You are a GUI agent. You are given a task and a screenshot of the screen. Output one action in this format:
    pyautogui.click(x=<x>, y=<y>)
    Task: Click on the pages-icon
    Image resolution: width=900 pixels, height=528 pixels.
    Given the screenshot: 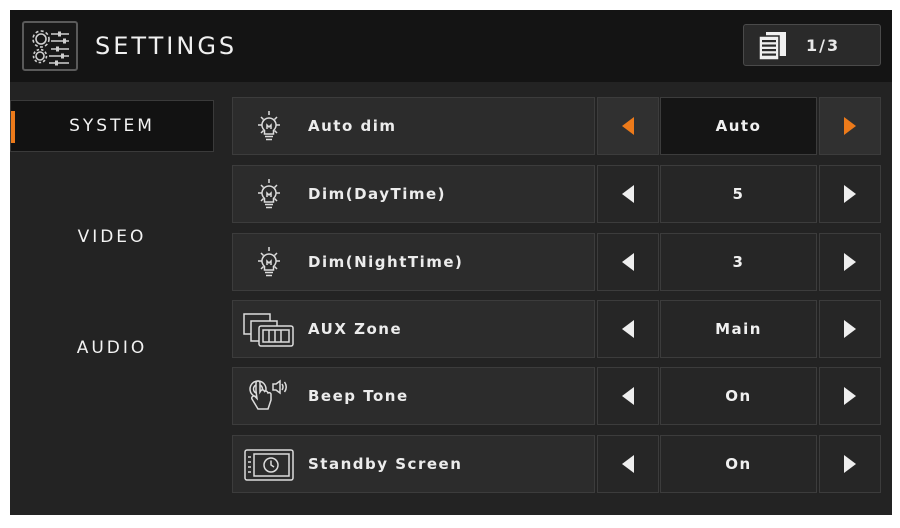 What is the action you would take?
    pyautogui.click(x=772, y=46)
    